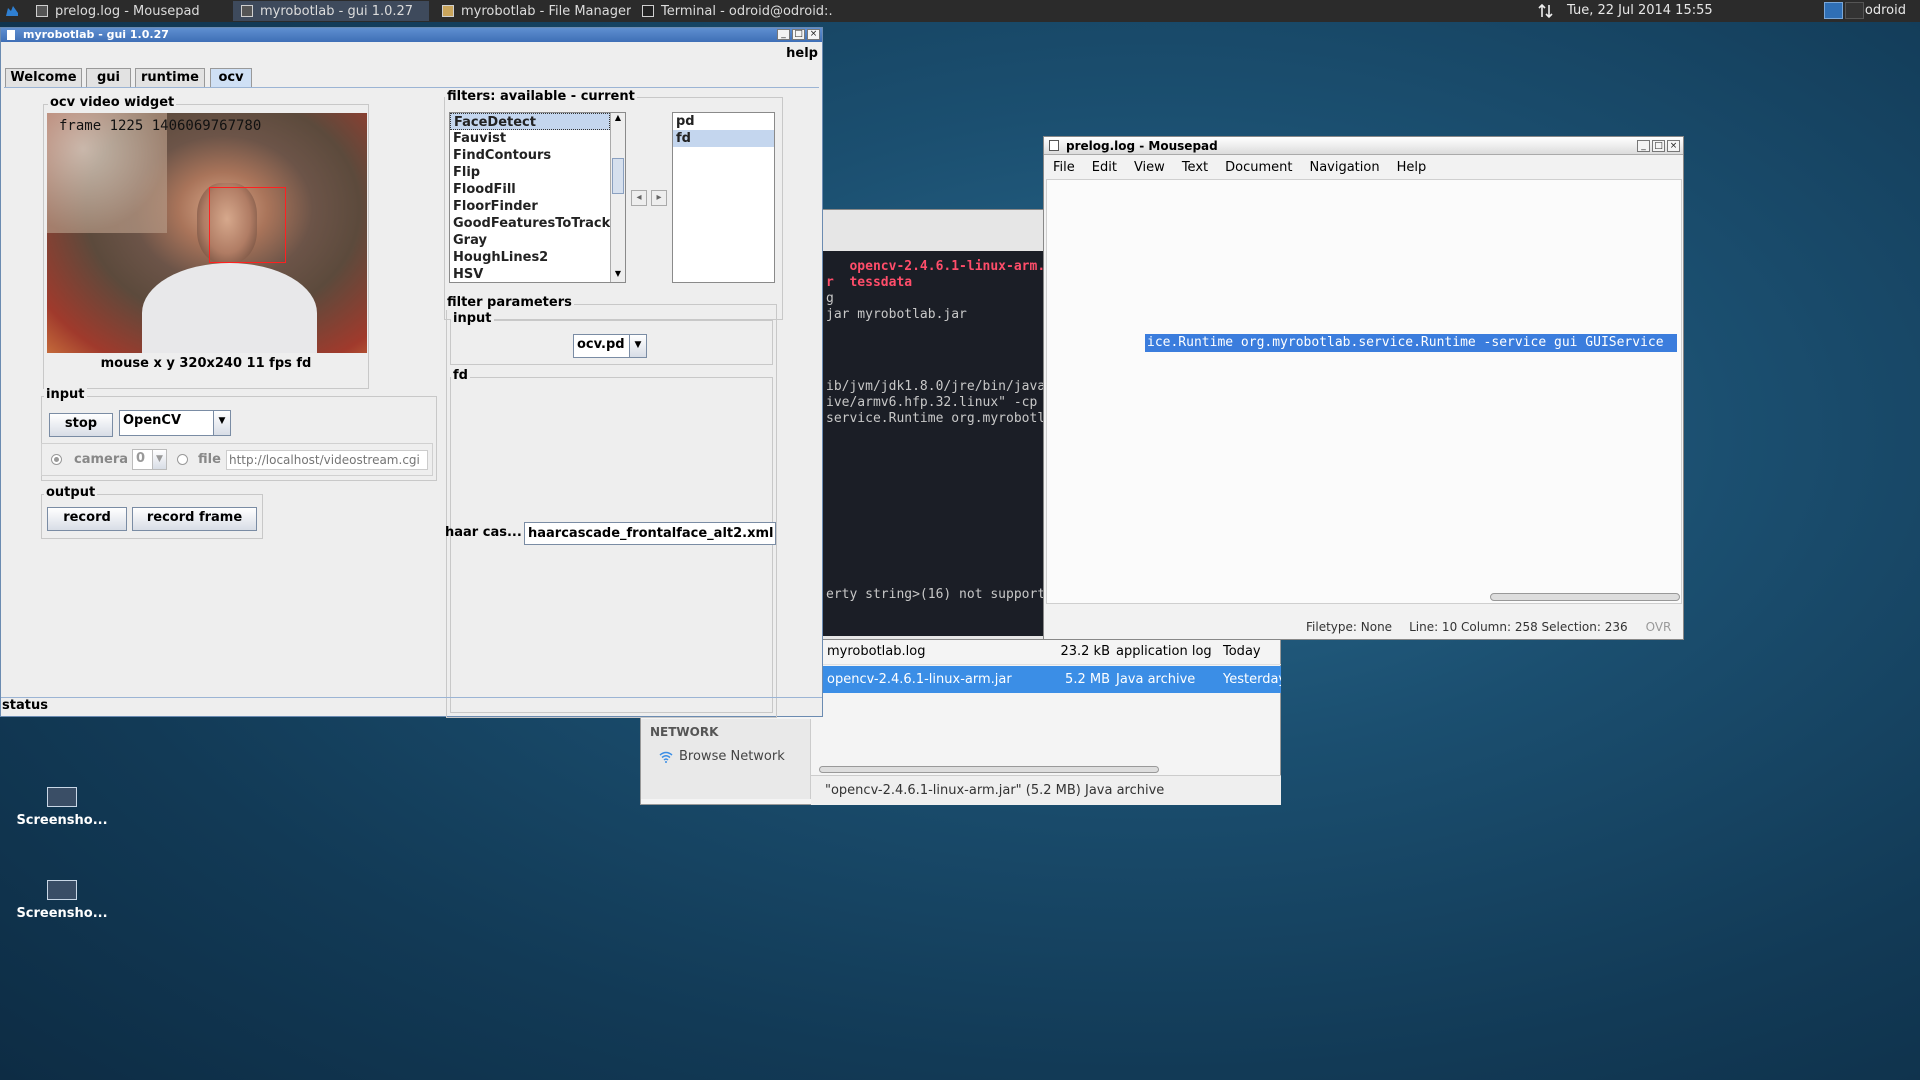  I want to click on camera-index-select: 0 ▼, so click(149, 459).